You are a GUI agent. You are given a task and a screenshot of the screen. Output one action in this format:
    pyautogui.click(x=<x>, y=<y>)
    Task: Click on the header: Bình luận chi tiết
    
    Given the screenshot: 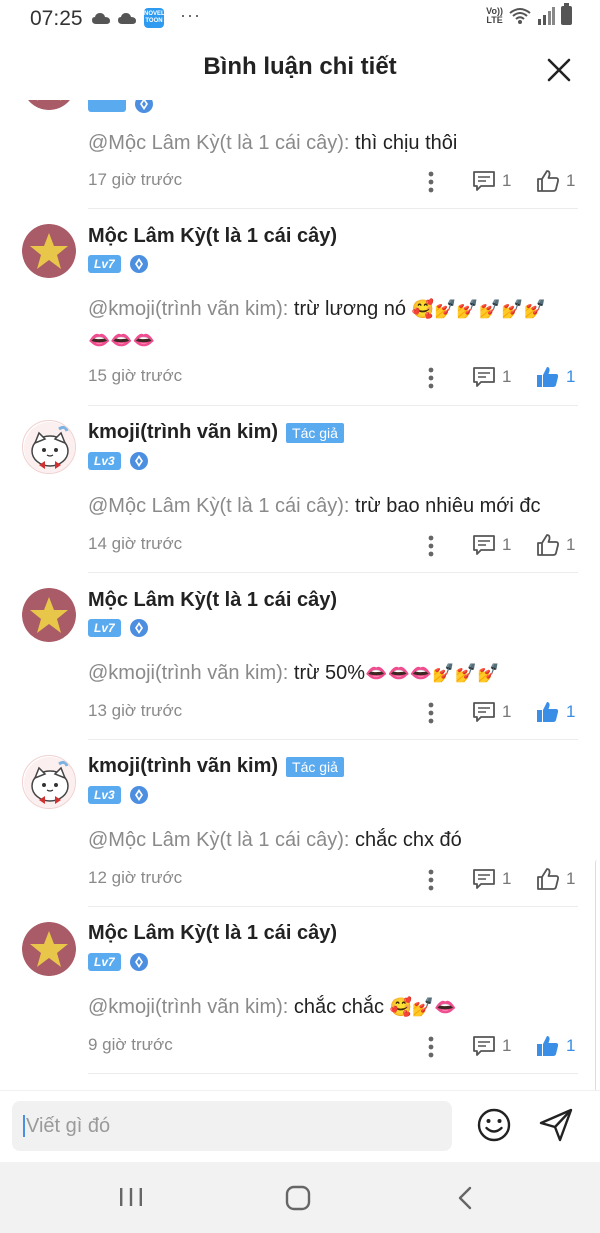 What is the action you would take?
    pyautogui.click(x=300, y=68)
    